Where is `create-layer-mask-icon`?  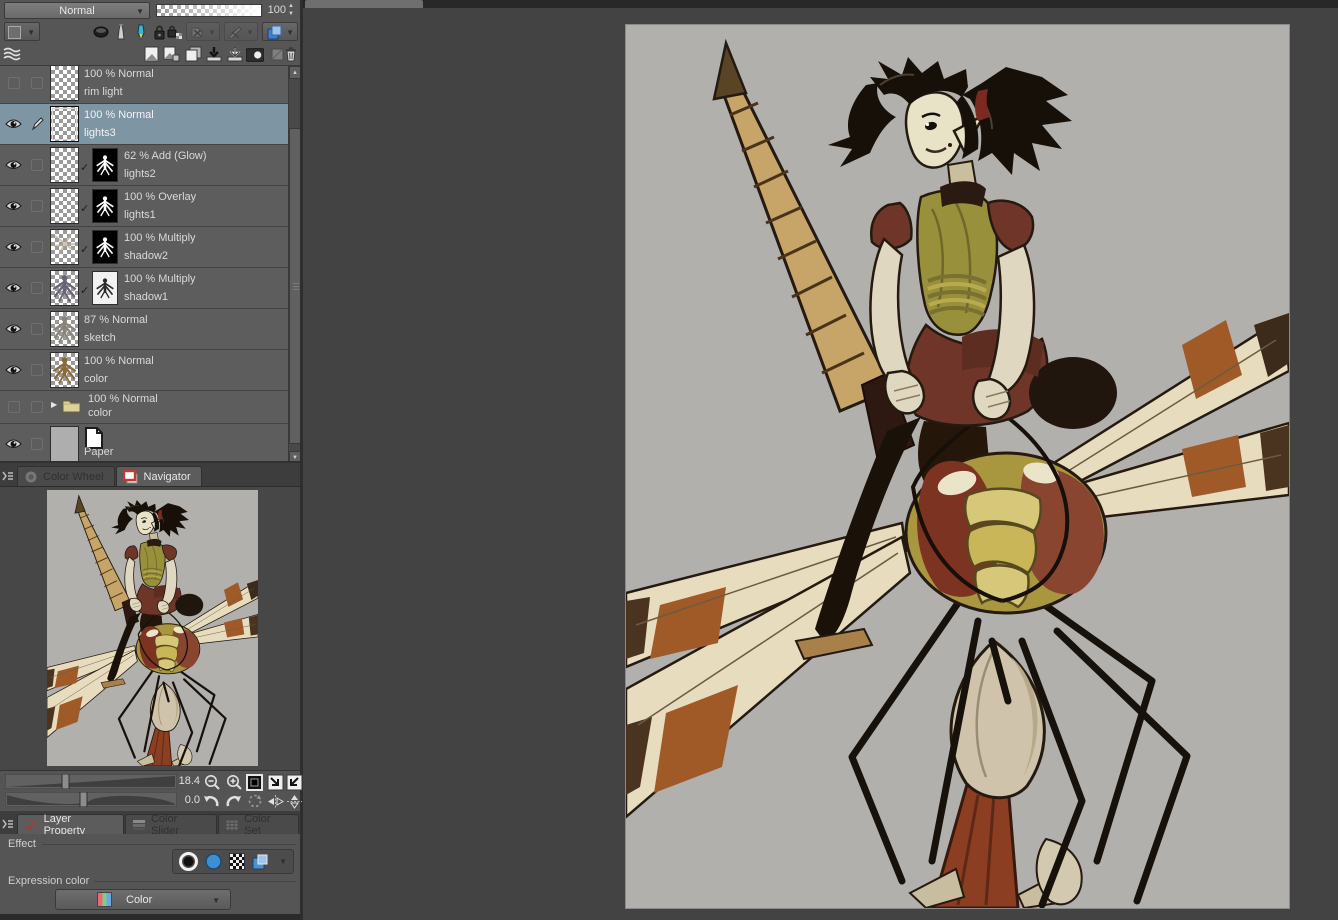 create-layer-mask-icon is located at coordinates (255, 55).